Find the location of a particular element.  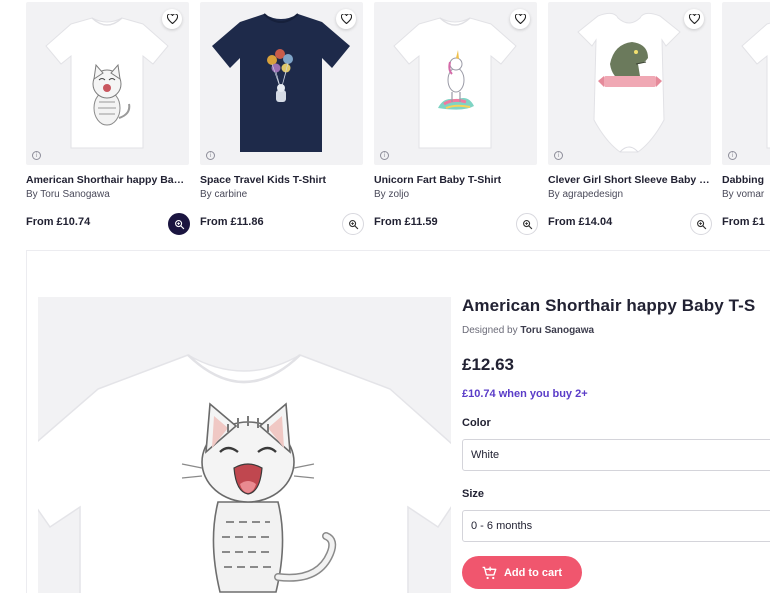

product-card-price-row: From £11.59 is located at coordinates (456, 224).